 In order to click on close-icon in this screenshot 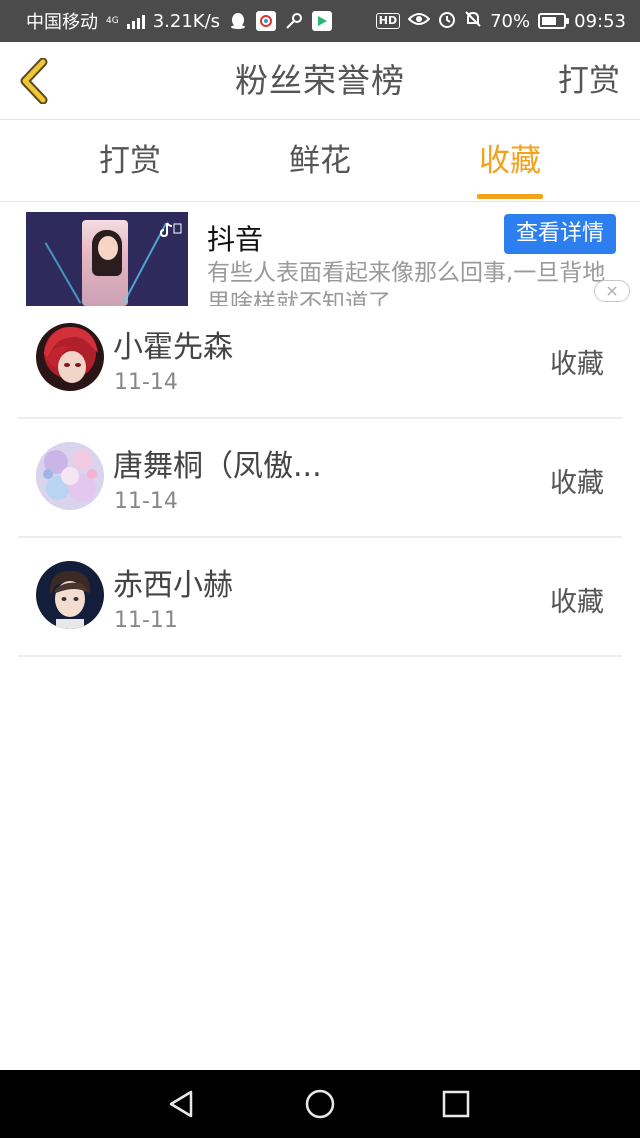, I will do `click(612, 291)`.